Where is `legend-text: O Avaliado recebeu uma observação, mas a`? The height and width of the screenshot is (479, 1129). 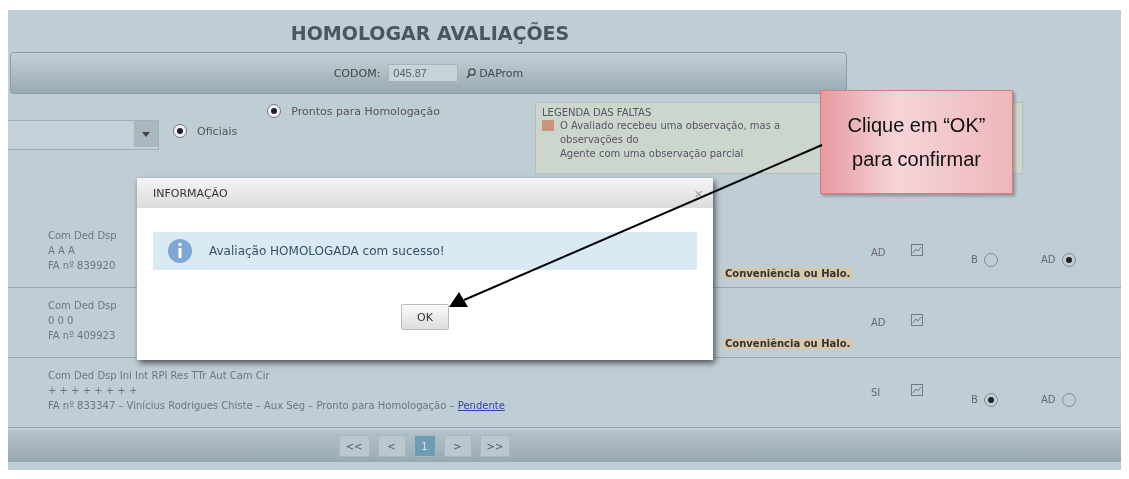
legend-text: O Avaliado recebeu uma observação, mas a is located at coordinates (670, 125).